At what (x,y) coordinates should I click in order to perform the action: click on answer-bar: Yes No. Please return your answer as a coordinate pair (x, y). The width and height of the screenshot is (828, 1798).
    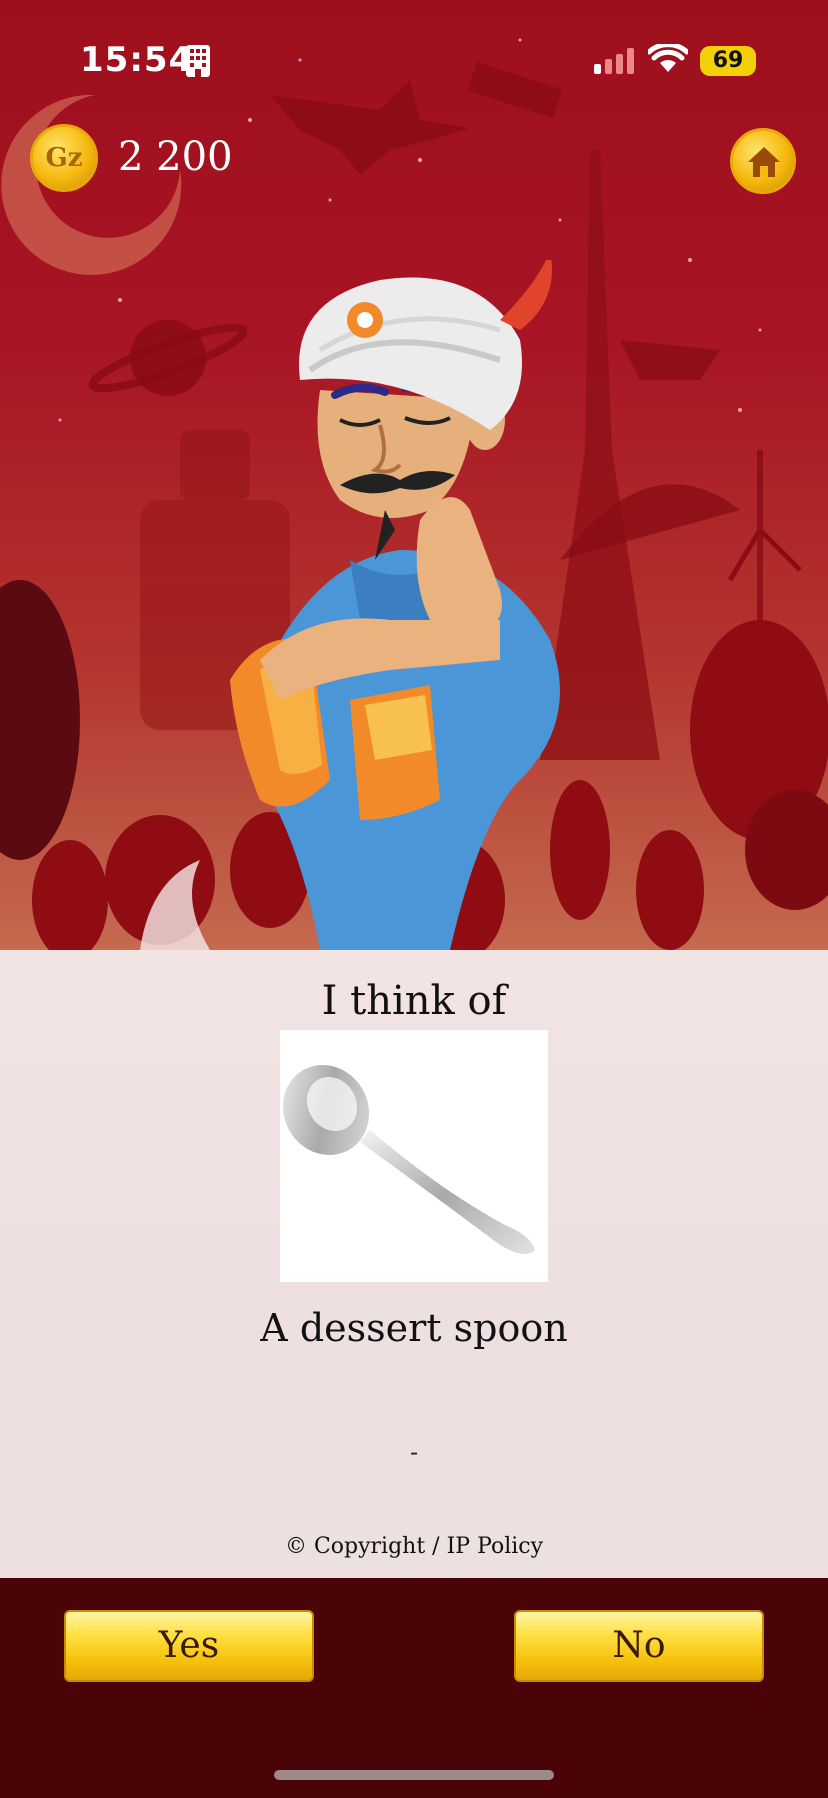
    Looking at the image, I should click on (414, 1688).